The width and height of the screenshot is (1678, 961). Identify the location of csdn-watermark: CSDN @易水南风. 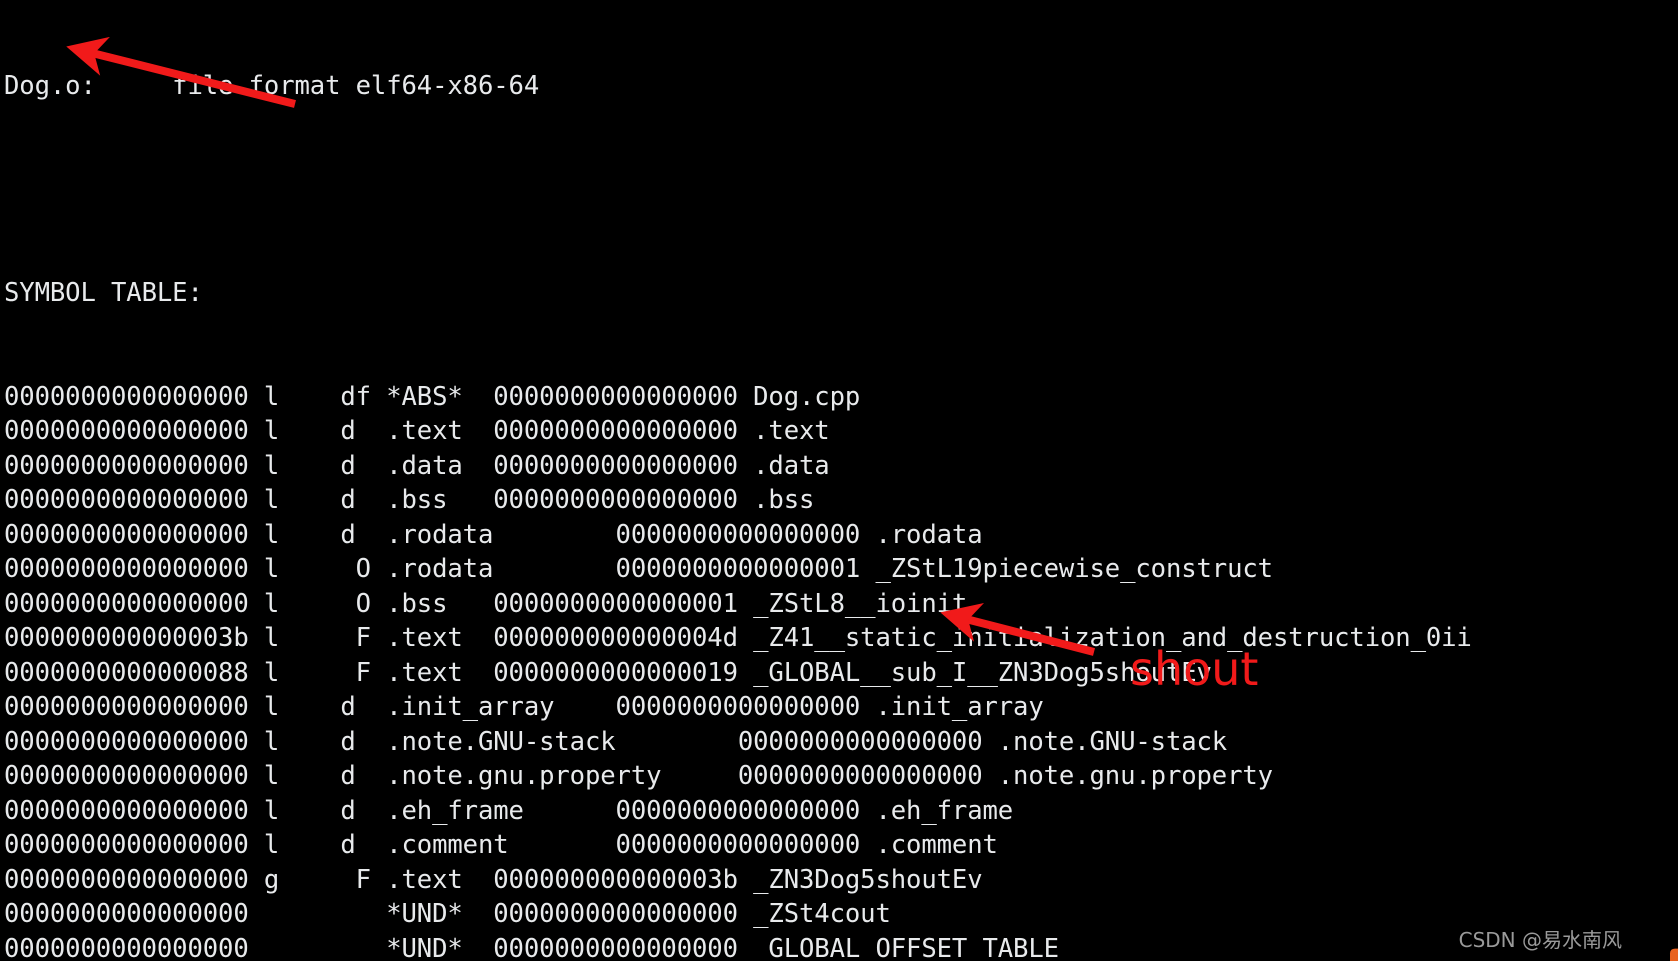
(1568, 942).